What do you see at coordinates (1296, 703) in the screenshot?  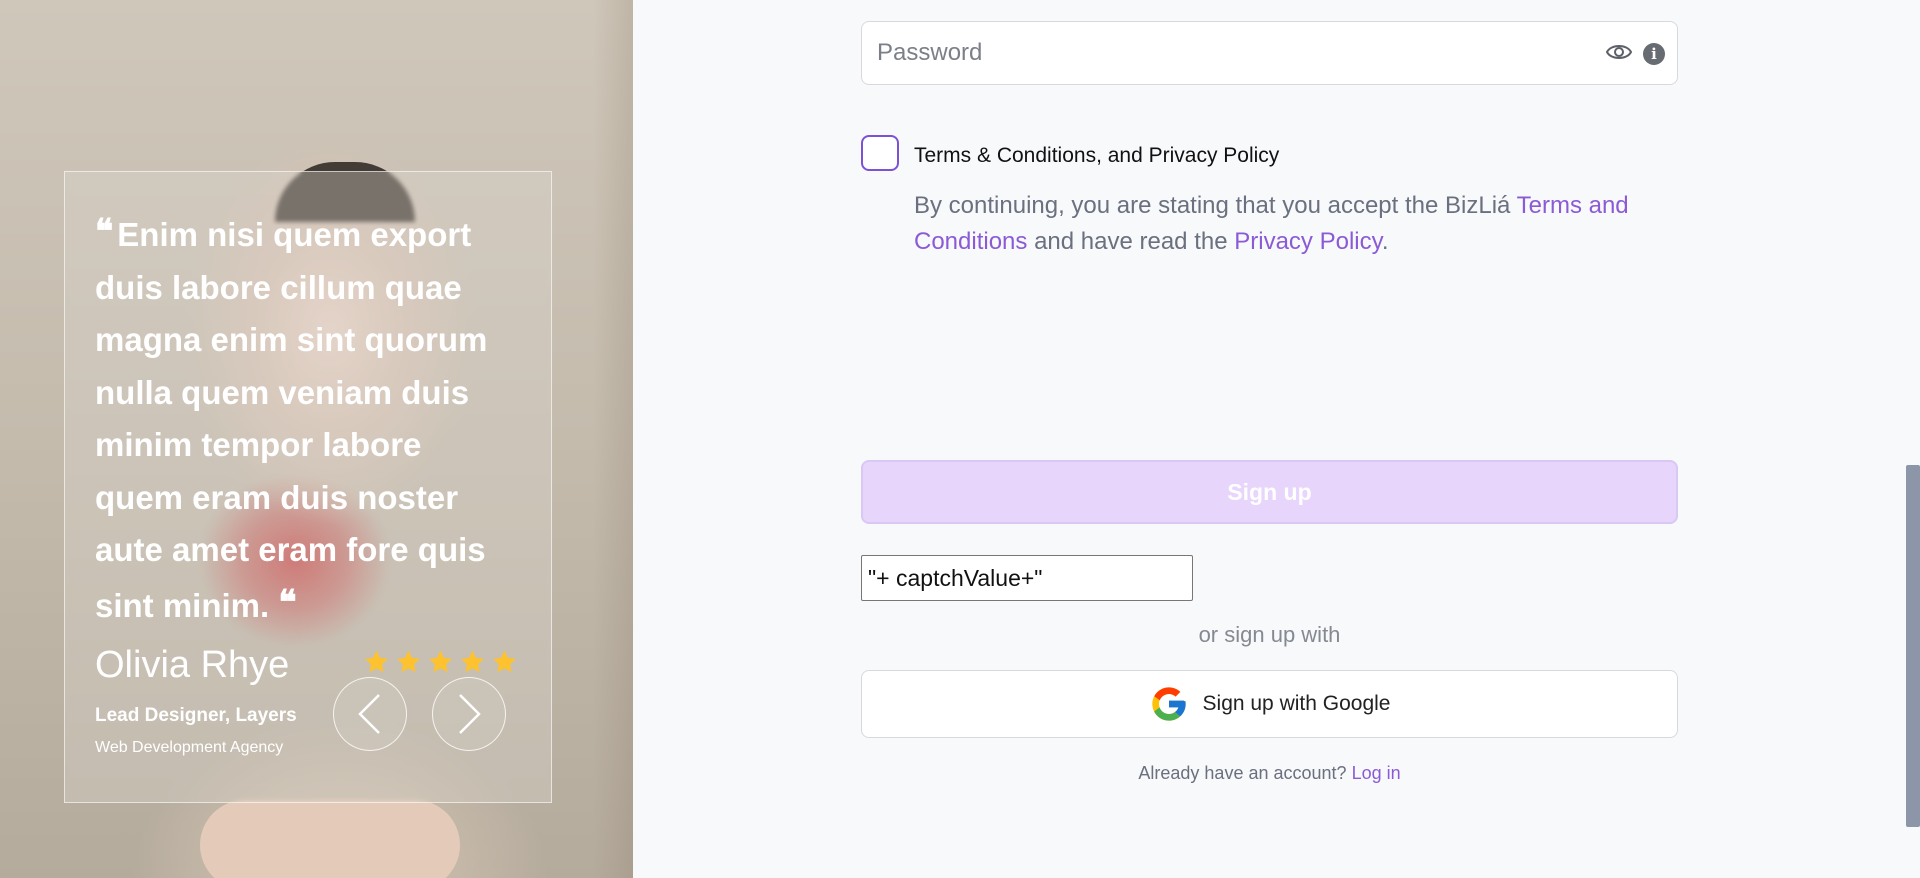 I see `google-signup-label: Sign up with Google` at bounding box center [1296, 703].